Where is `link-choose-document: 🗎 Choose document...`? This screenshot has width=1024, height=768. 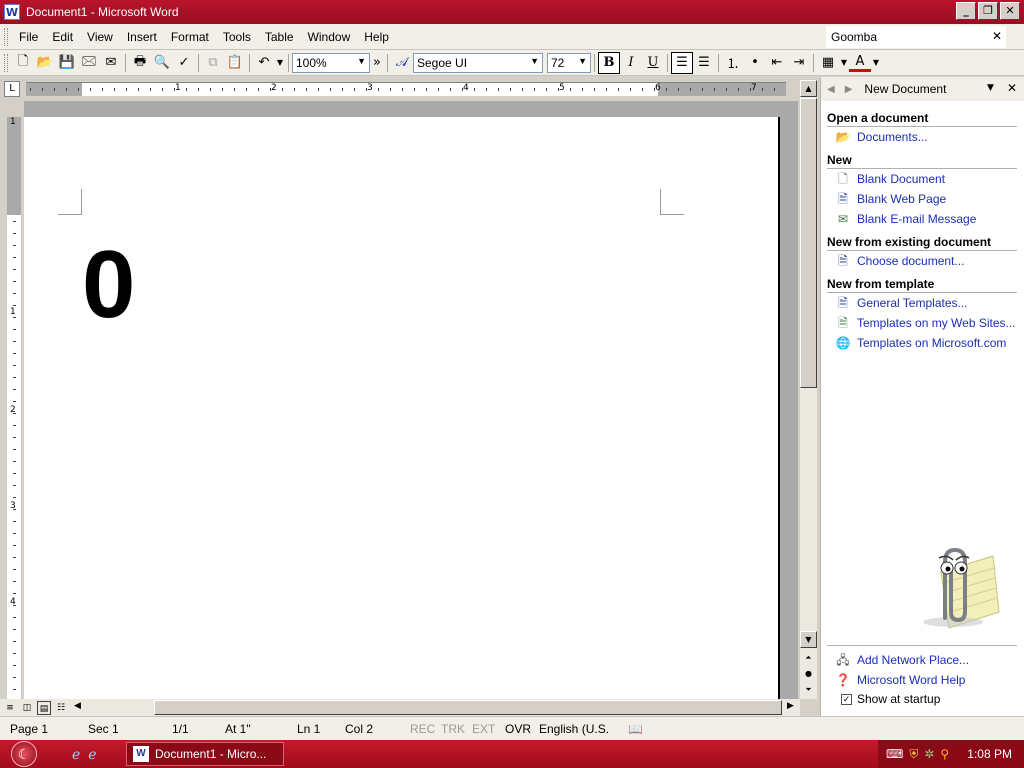
link-choose-document: 🗎 Choose document... is located at coordinates (922, 261).